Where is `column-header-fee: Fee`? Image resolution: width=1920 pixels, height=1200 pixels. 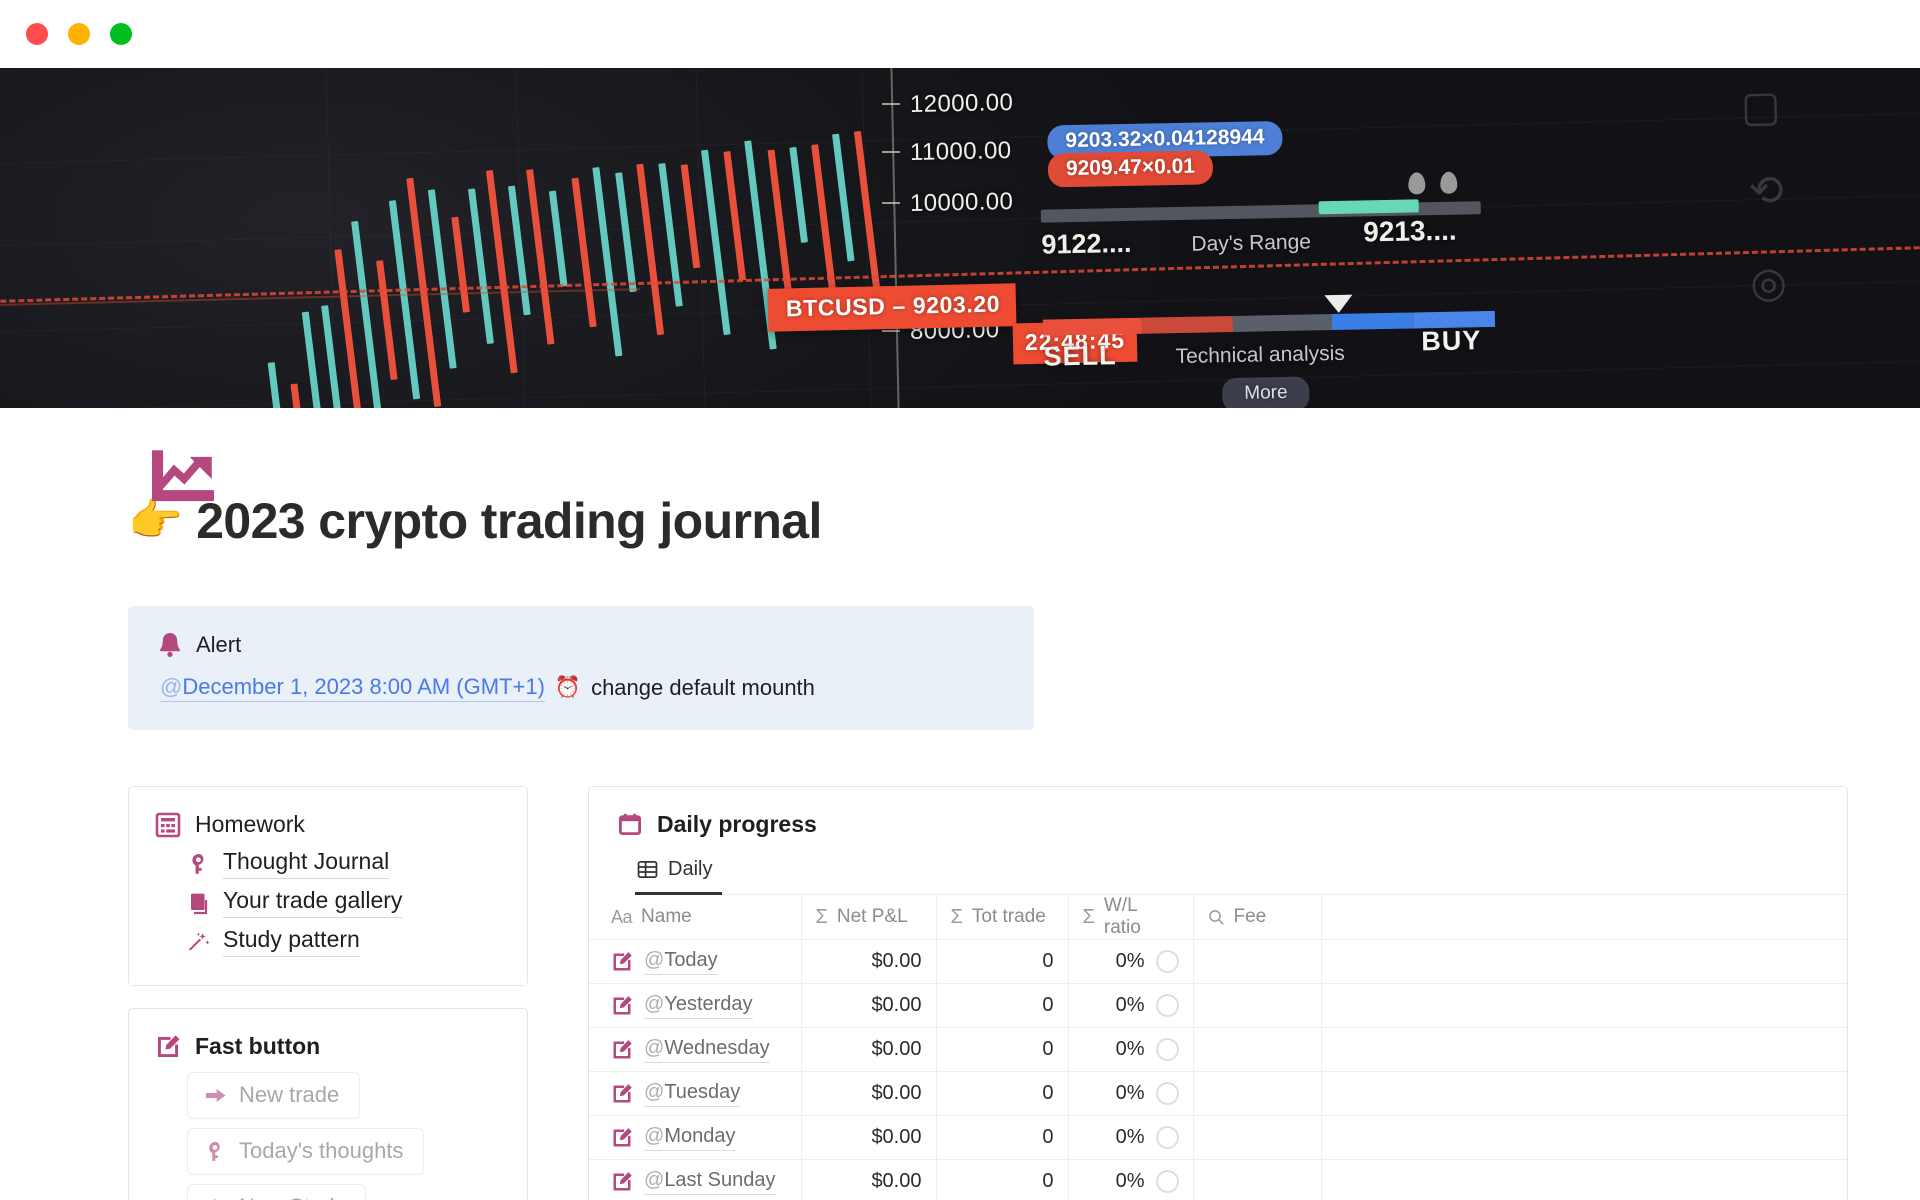 column-header-fee: Fee is located at coordinates (1257, 917).